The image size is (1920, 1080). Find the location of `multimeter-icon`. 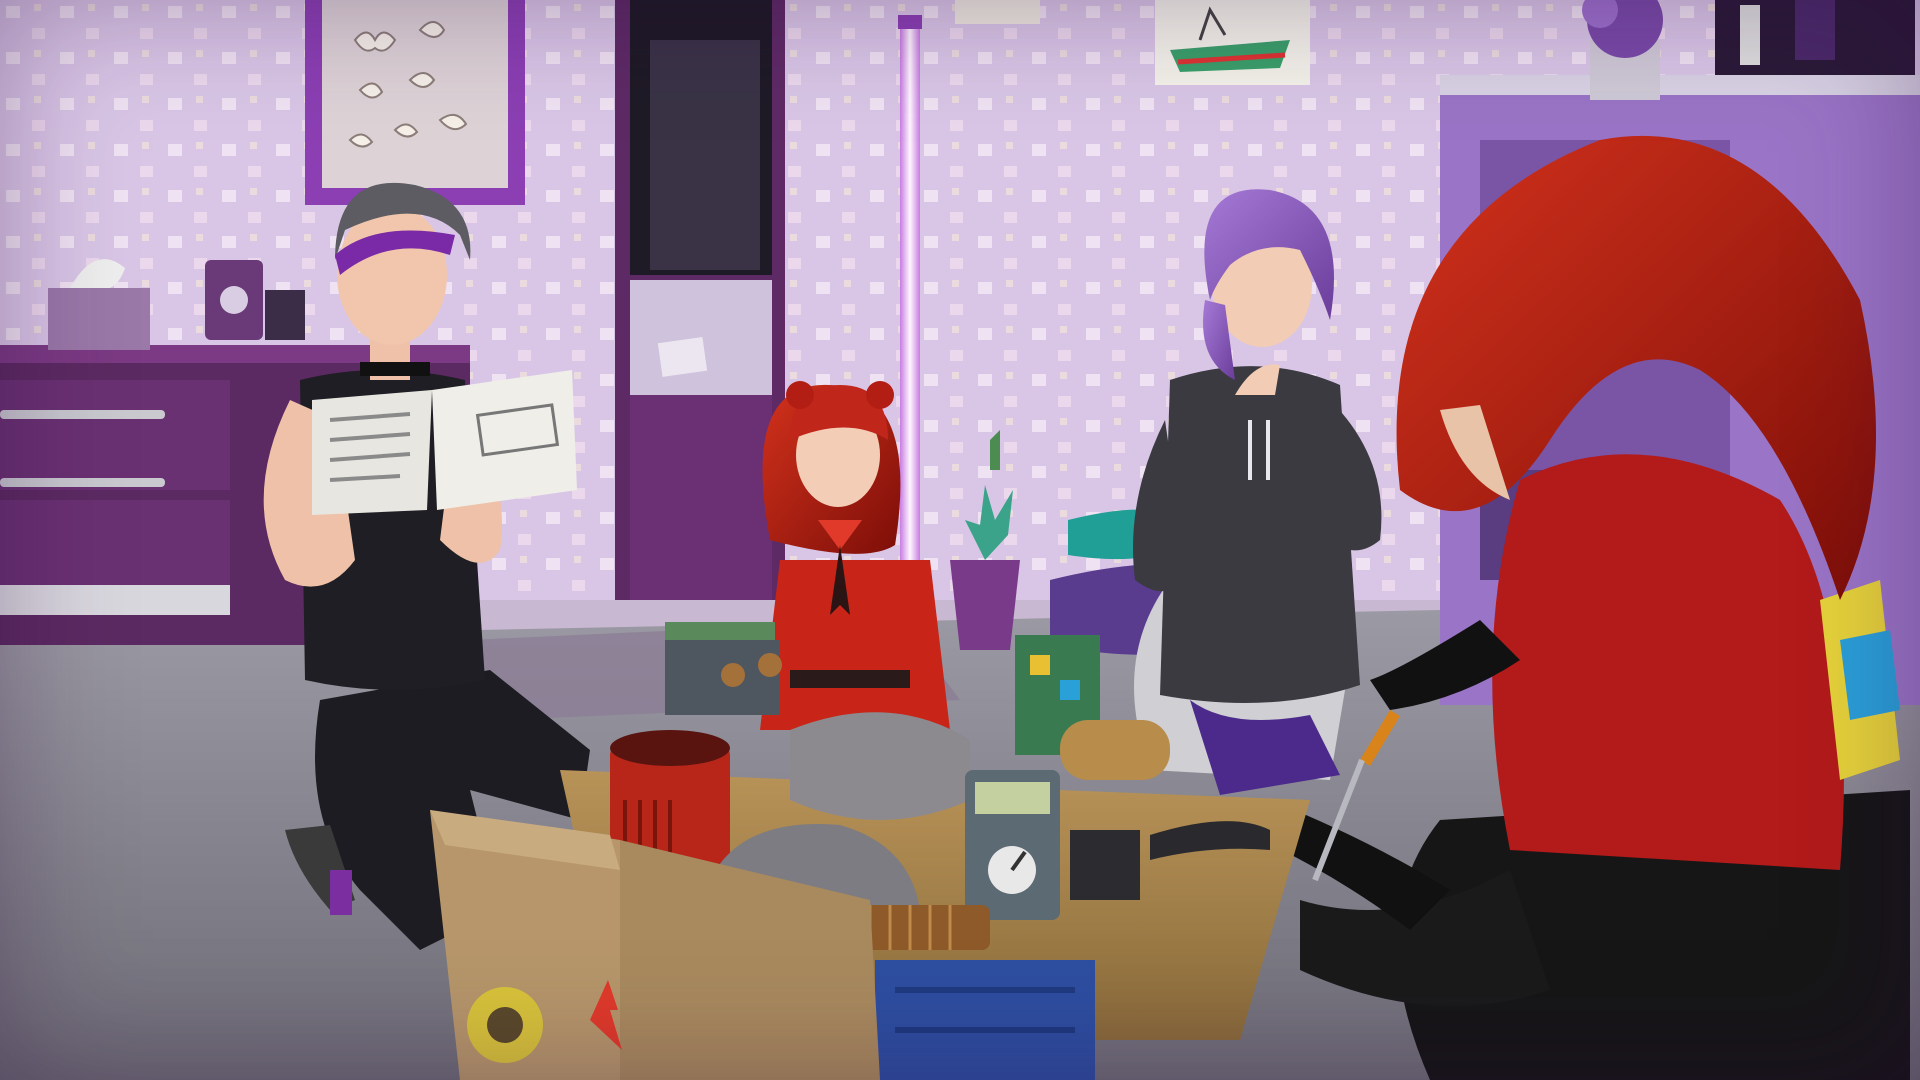

multimeter-icon is located at coordinates (1012, 845).